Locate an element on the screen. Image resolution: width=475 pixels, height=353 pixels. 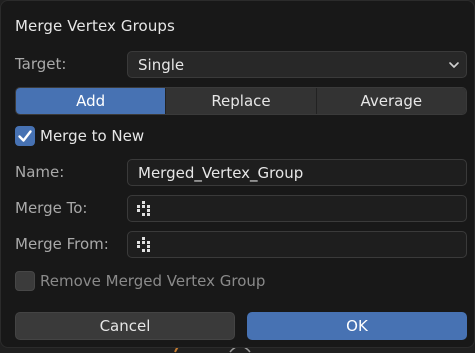
remove-merged-checkbox is located at coordinates (25, 281).